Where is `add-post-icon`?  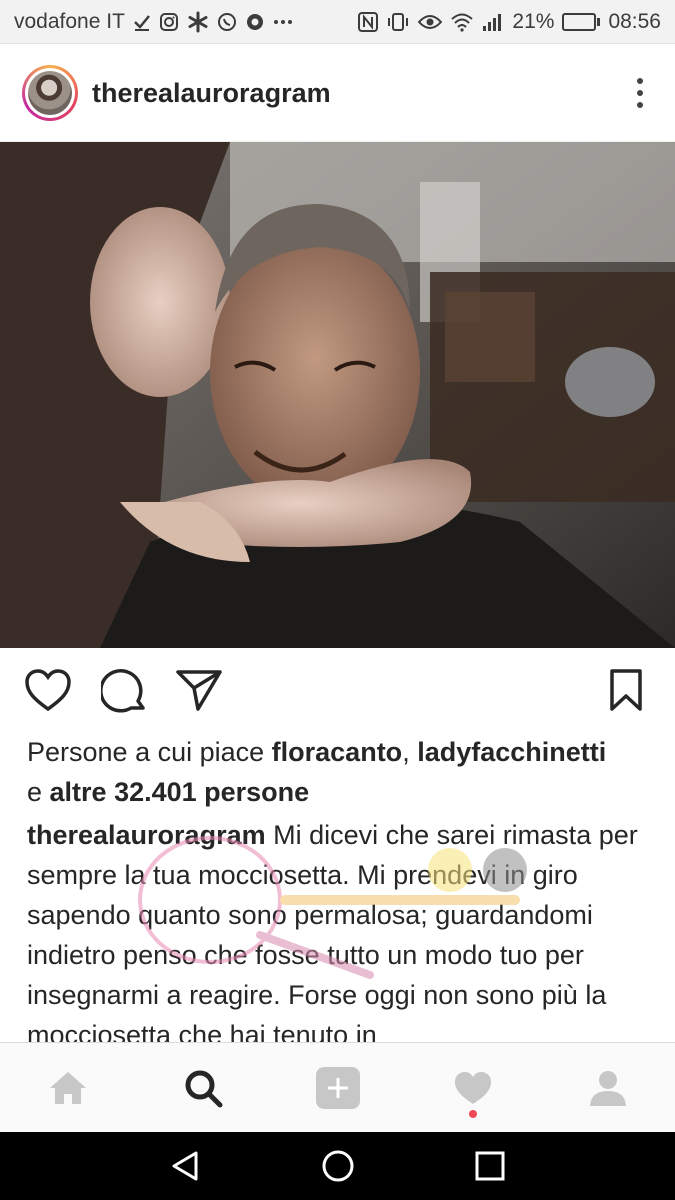 add-post-icon is located at coordinates (337, 1087).